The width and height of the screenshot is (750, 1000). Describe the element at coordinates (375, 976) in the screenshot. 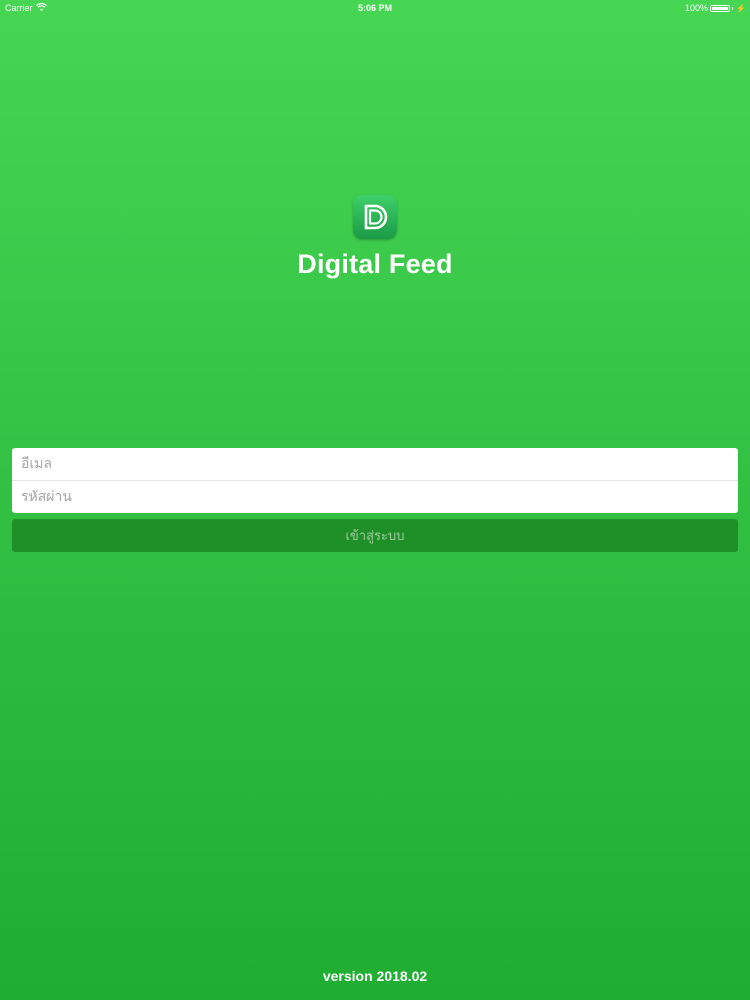

I see `version-label: version 2018.02` at that location.